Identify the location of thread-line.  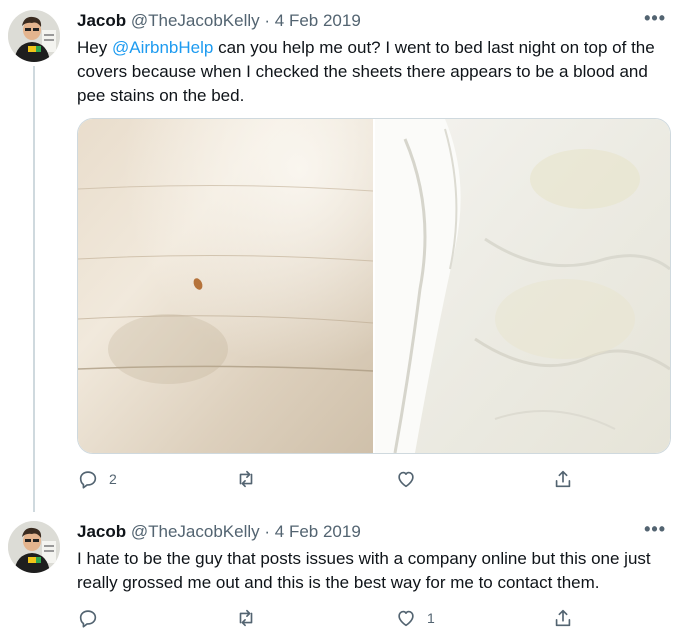
(34, 289).